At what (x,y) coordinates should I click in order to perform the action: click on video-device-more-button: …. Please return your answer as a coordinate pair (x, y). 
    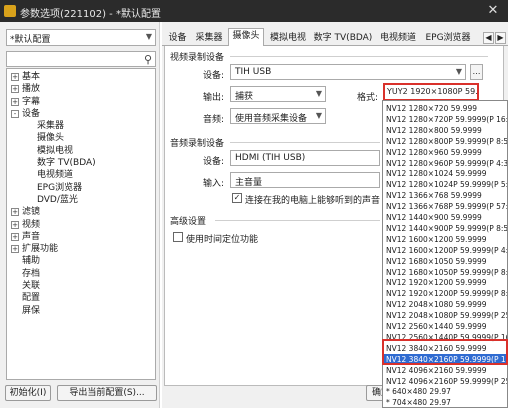
    Looking at the image, I should click on (476, 72).